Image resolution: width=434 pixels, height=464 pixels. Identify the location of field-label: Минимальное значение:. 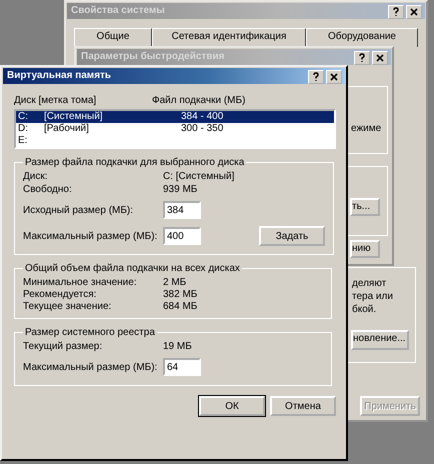
(80, 282).